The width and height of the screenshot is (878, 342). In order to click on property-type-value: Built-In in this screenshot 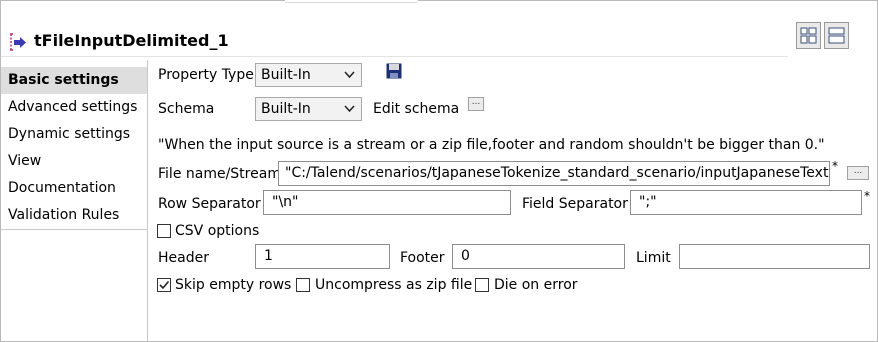, I will do `click(286, 75)`.